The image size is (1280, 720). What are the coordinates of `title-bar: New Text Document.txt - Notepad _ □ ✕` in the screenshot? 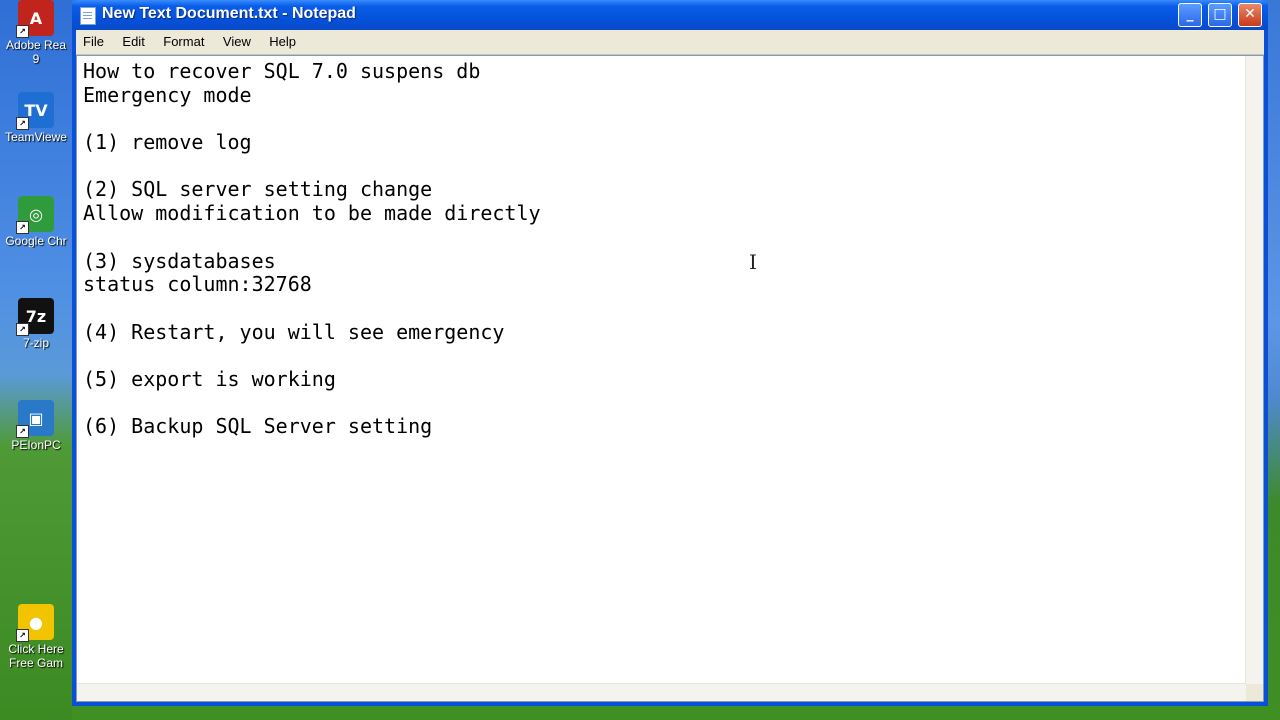 It's located at (670, 15).